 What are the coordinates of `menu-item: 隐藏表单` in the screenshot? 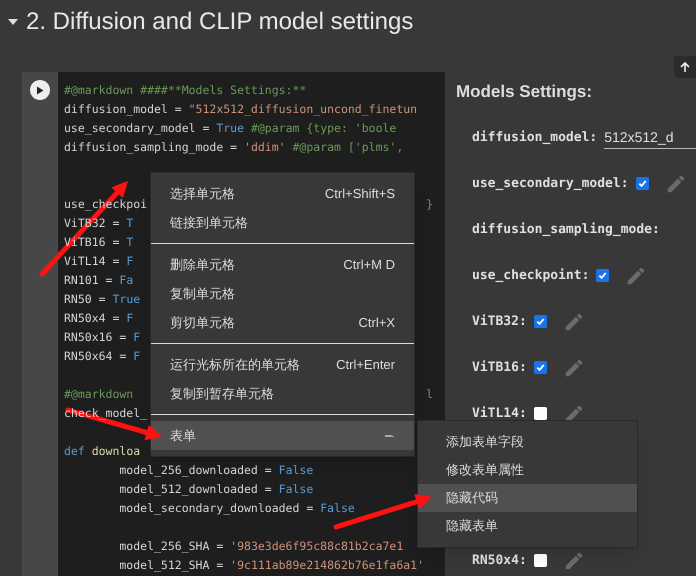 It's located at (527, 526).